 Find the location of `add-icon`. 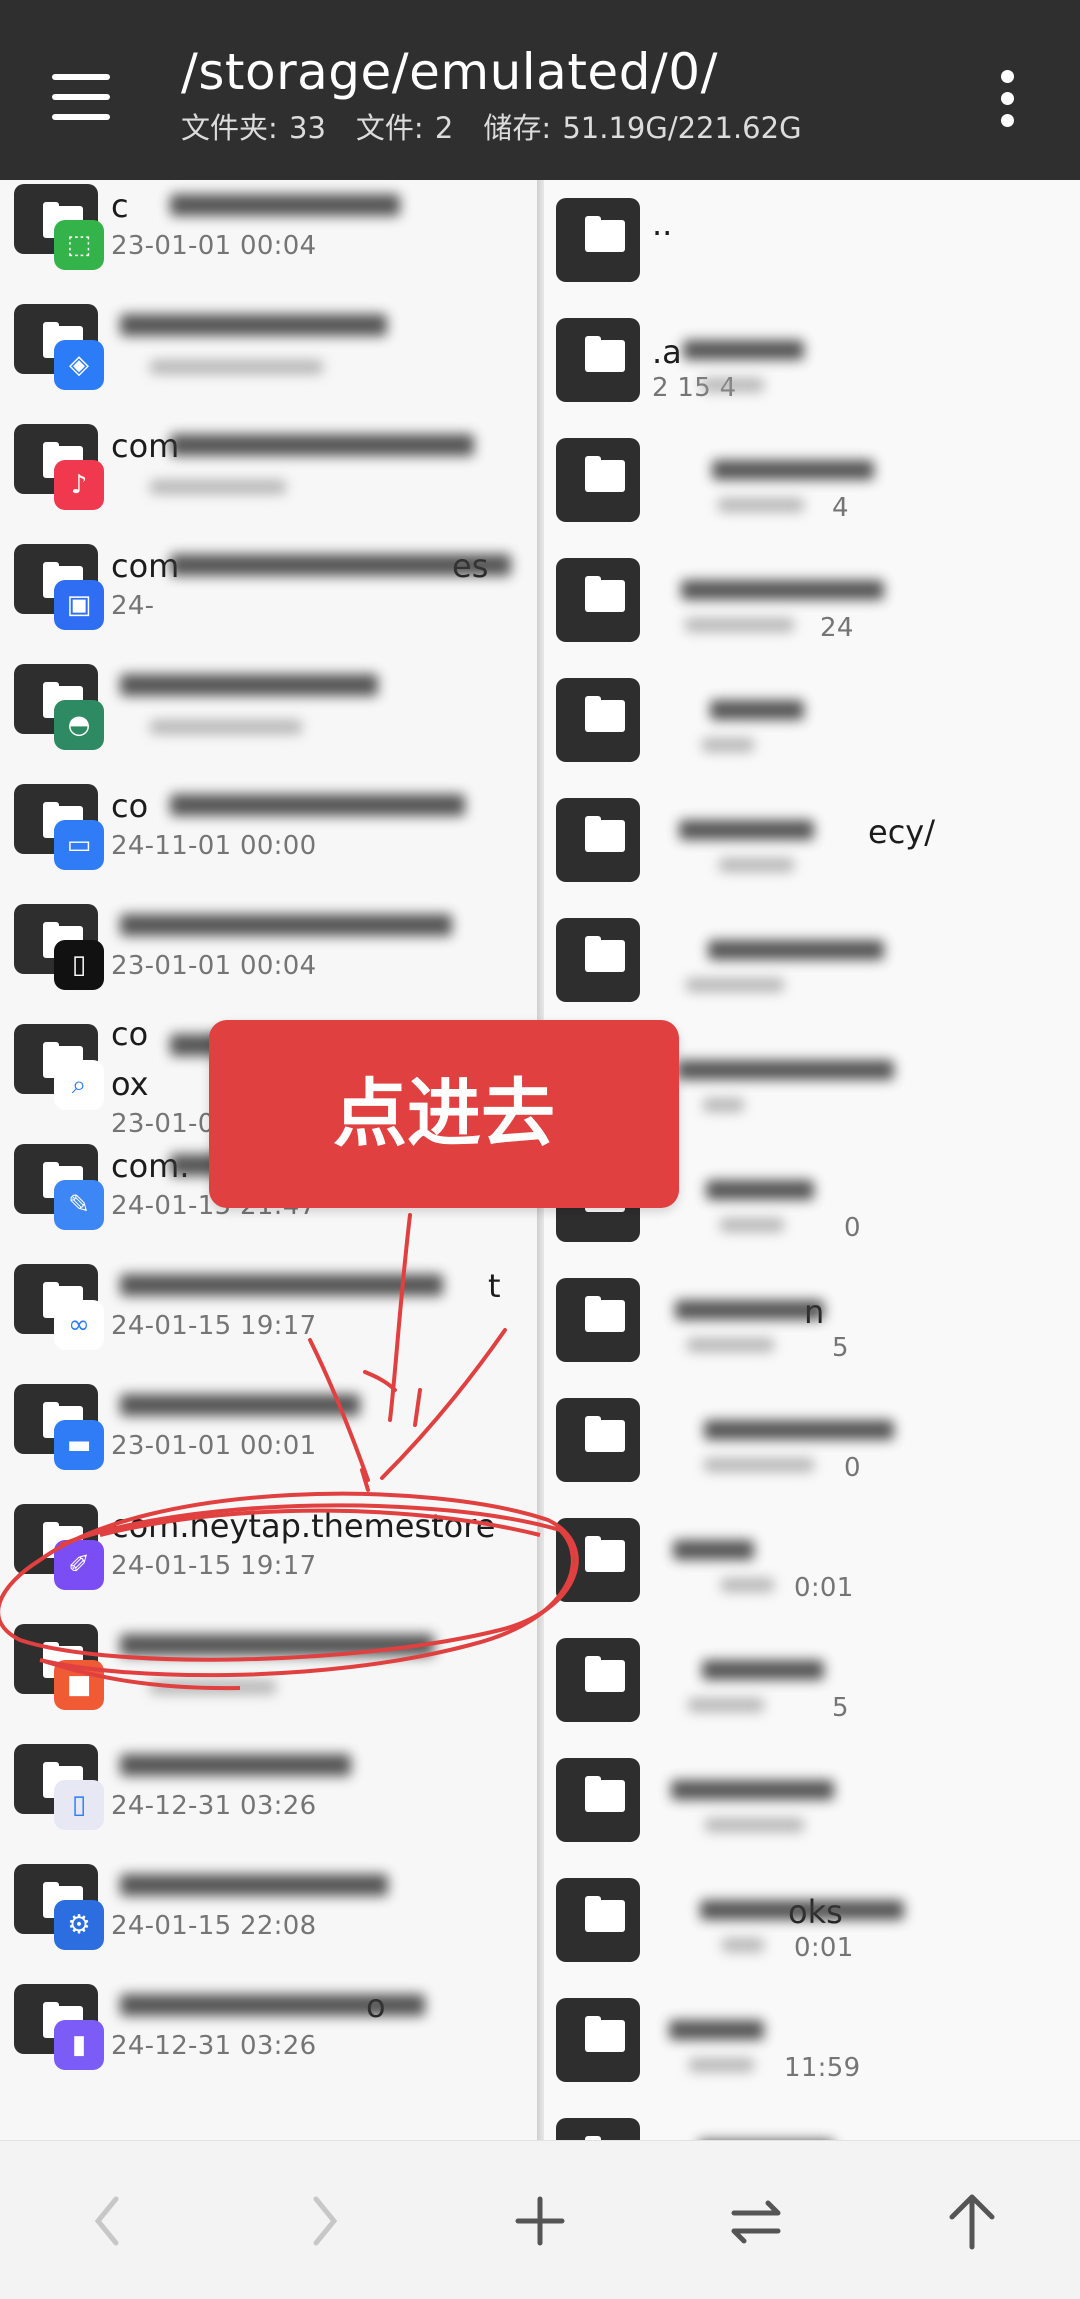

add-icon is located at coordinates (540, 2221).